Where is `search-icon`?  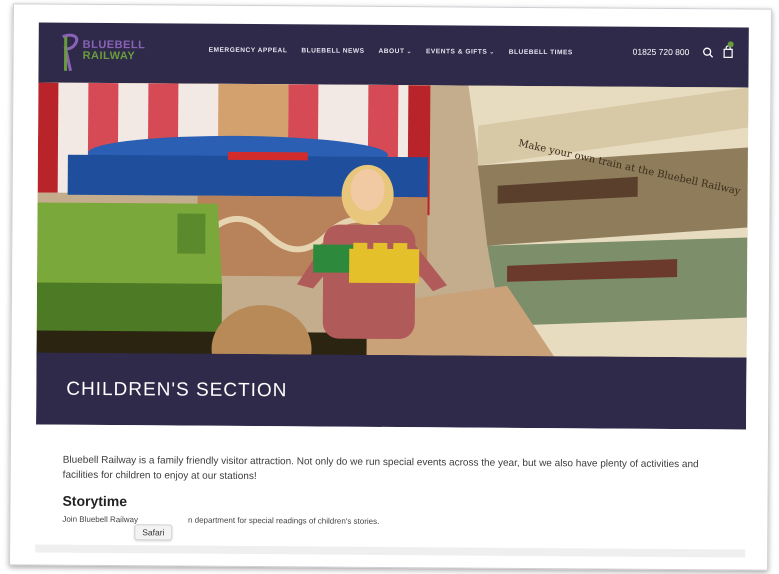
search-icon is located at coordinates (708, 52).